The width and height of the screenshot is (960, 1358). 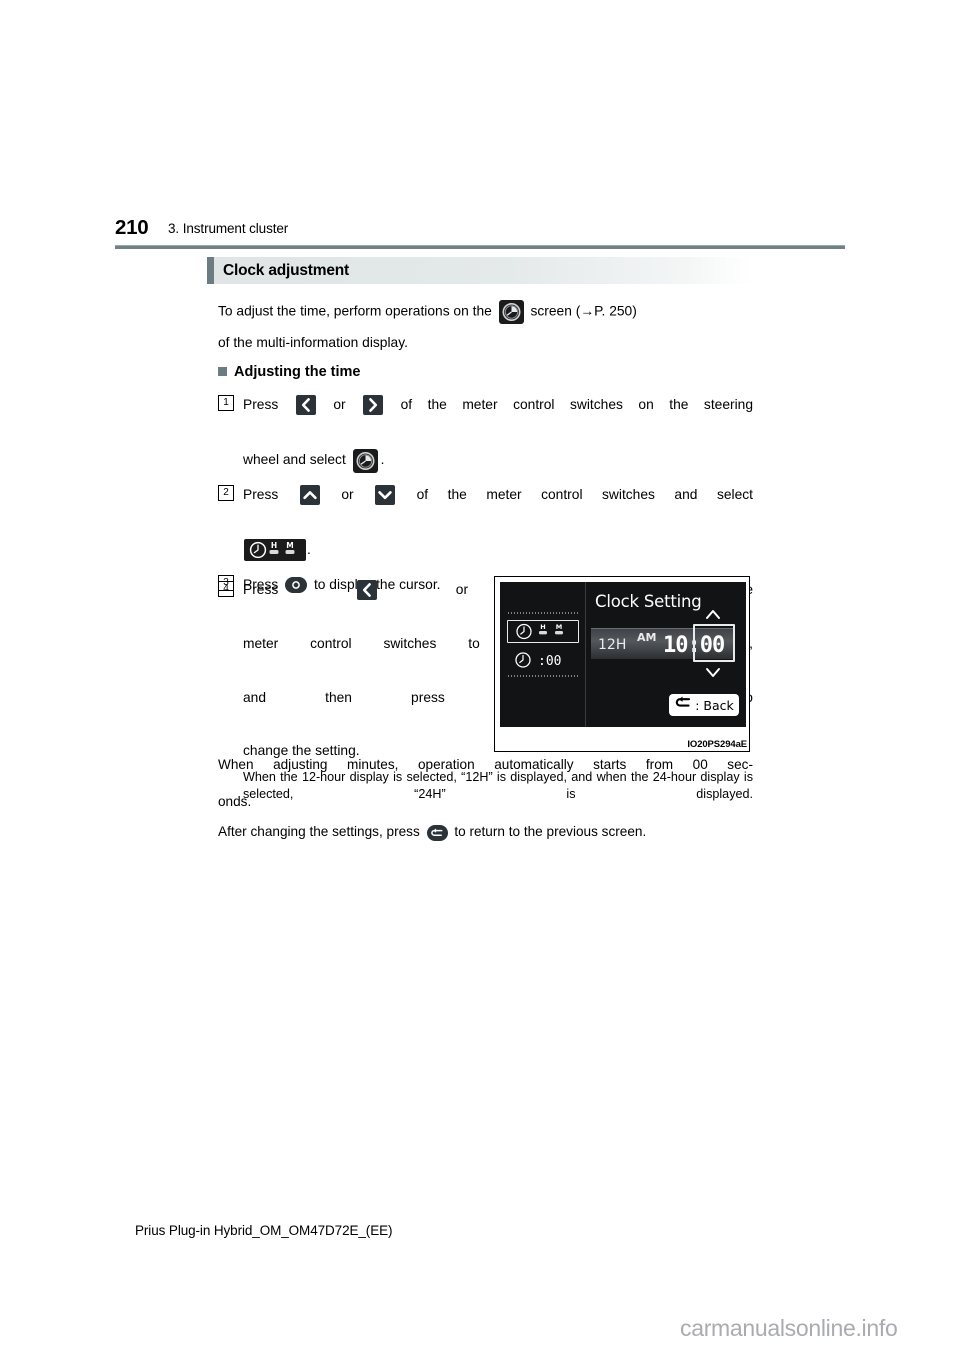 What do you see at coordinates (480, 247) in the screenshot?
I see `header-rule` at bounding box center [480, 247].